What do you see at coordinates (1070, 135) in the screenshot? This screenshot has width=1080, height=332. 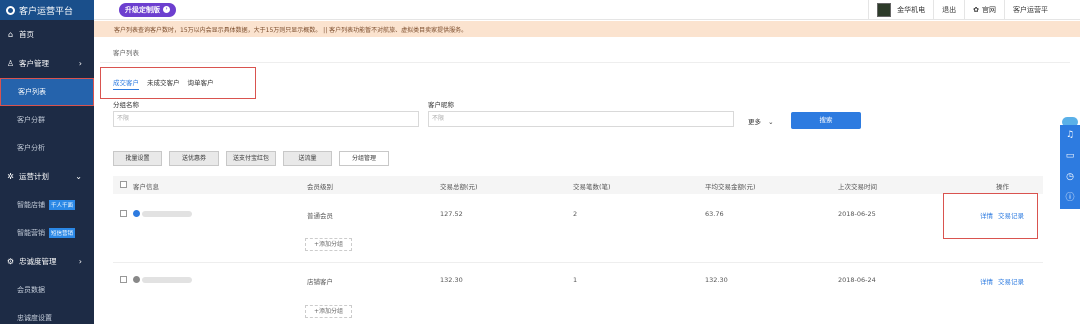 I see `bell-icon: ♫` at bounding box center [1070, 135].